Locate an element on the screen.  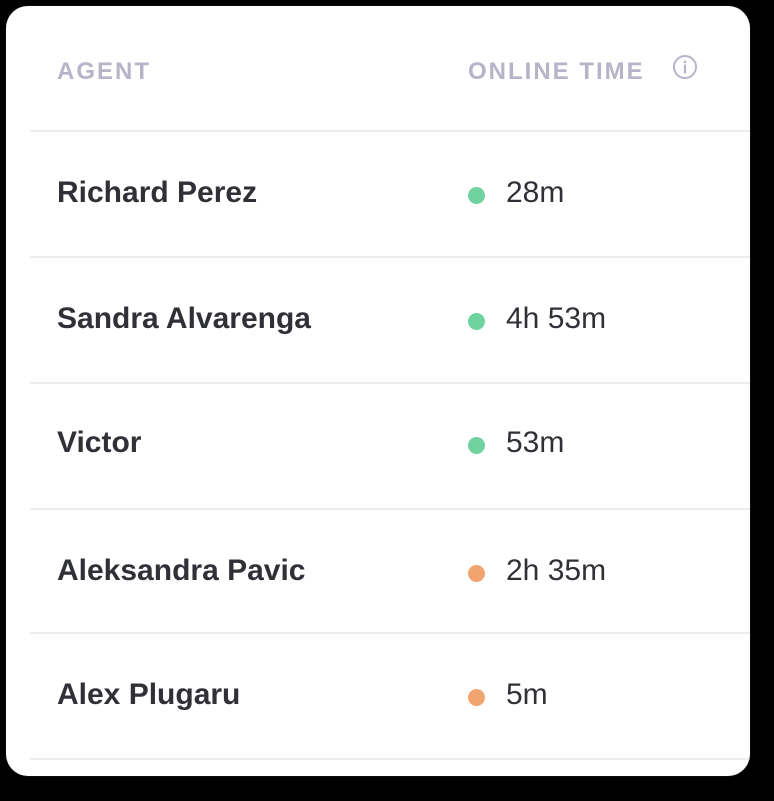
table-row: Sandra Alvarenga 4h 53m is located at coordinates (390, 321).